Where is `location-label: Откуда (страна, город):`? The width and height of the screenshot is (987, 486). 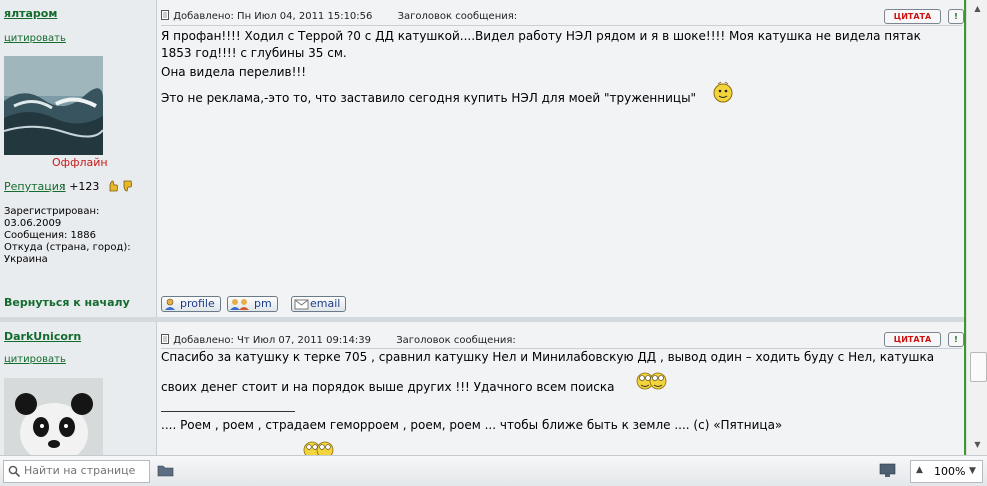
location-label: Откуда (страна, город): is located at coordinates (67, 247).